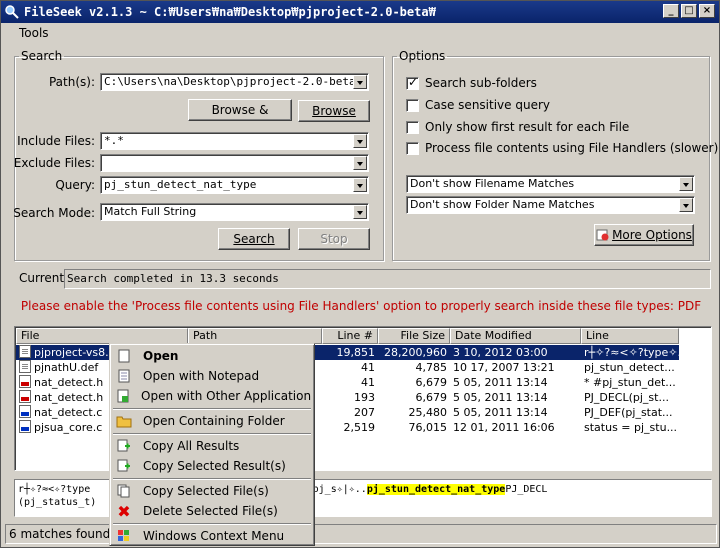 The height and width of the screenshot is (548, 720). I want to click on more-options-button: More Options, so click(644, 235).